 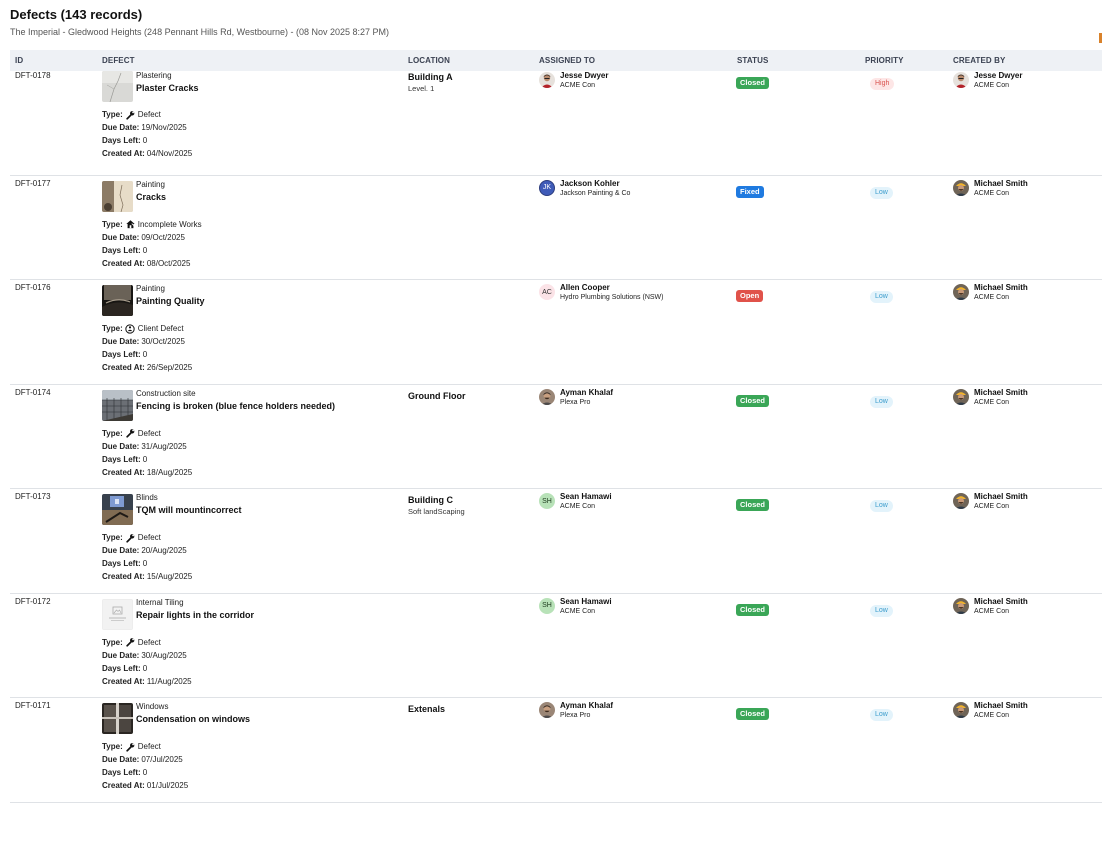 What do you see at coordinates (266, 88) in the screenshot?
I see `defect-title: Plaster Cracks` at bounding box center [266, 88].